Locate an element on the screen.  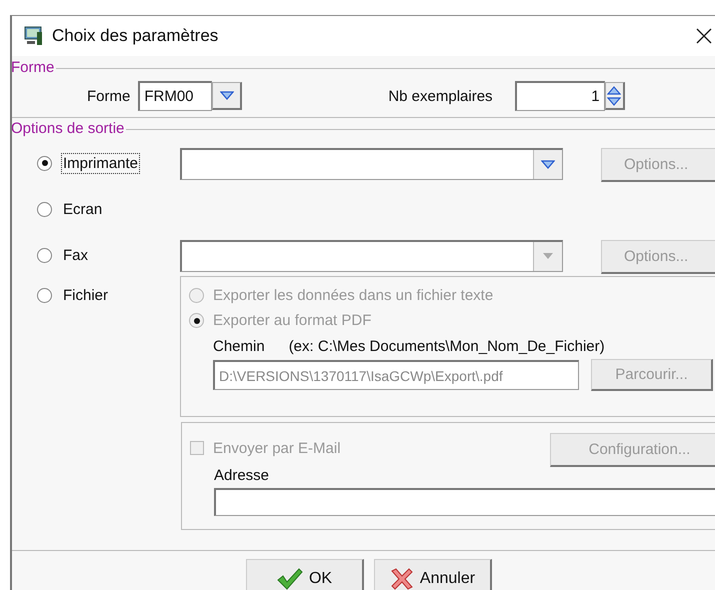
spin-arrows-icon is located at coordinates (614, 96).